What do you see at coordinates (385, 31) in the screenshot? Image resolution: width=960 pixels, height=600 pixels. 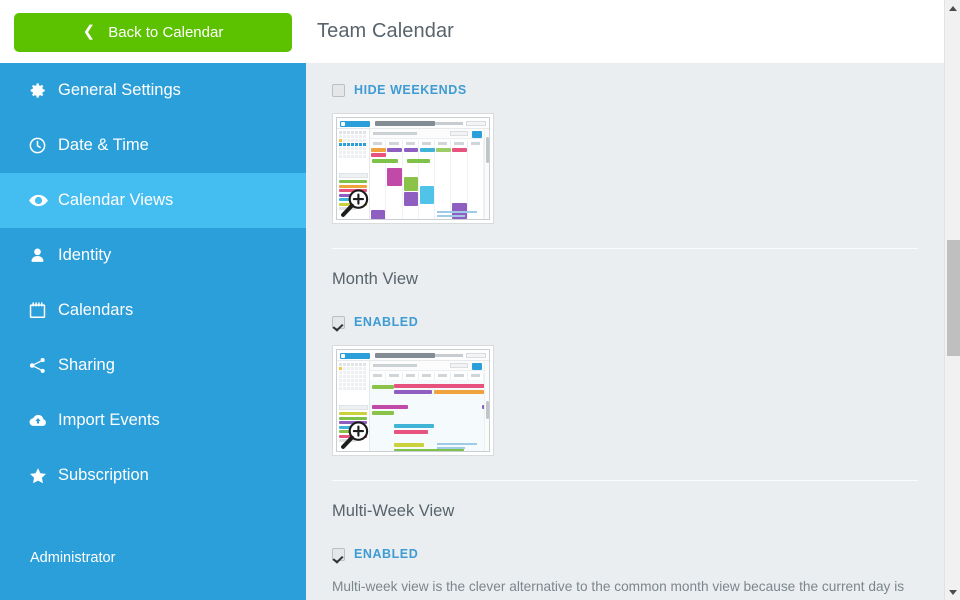 I see `page-title: Team Calendar` at bounding box center [385, 31].